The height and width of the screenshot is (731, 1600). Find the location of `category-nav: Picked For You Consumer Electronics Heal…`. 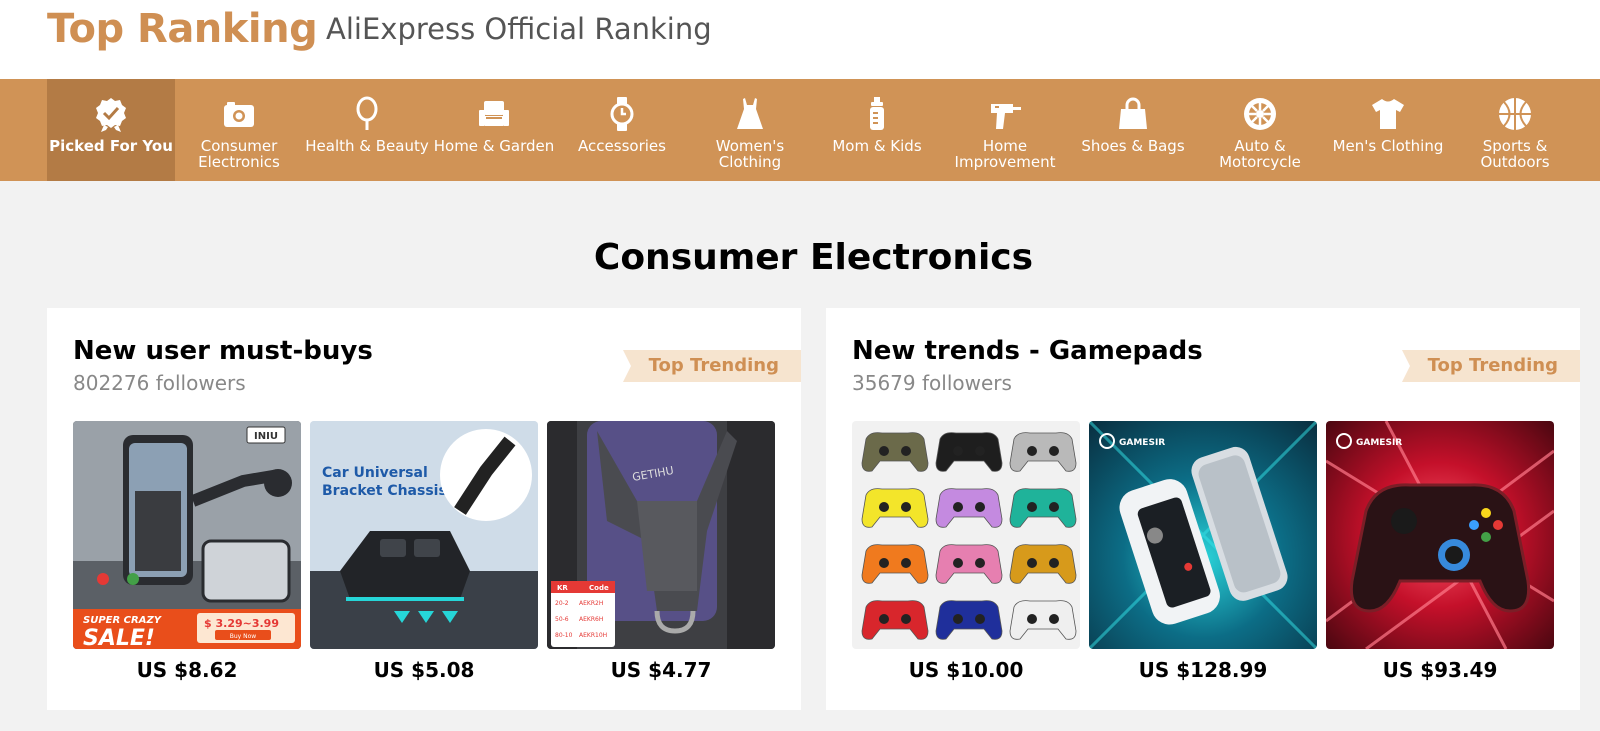

category-nav: Picked For You Consumer Electronics Heal… is located at coordinates (800, 130).